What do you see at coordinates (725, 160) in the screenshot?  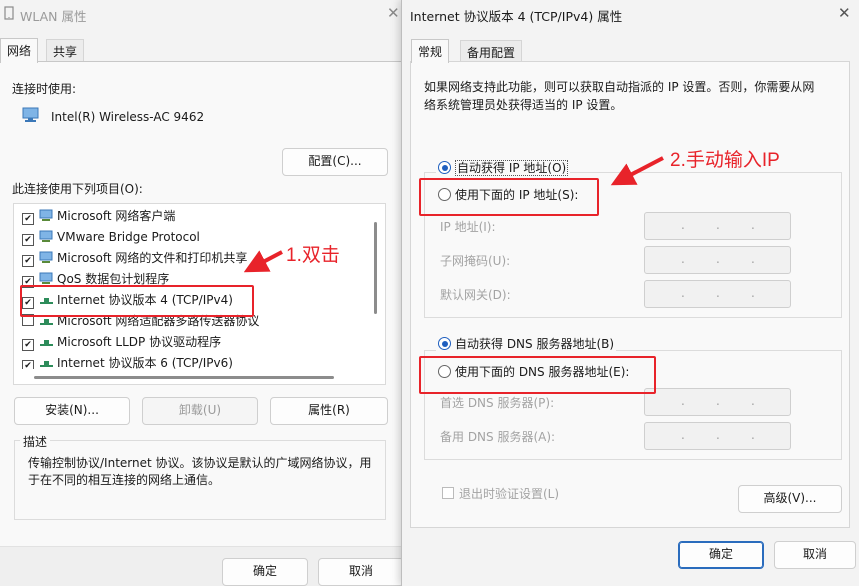 I see `annotation-step2: 2.手动输入IP` at bounding box center [725, 160].